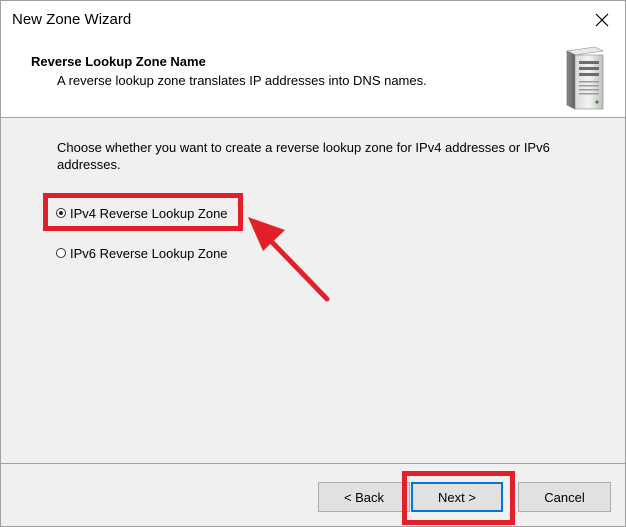 The height and width of the screenshot is (527, 626). I want to click on ipv6-reverse-lookup-option: IPv6 Reverse Lookup Zone, so click(142, 253).